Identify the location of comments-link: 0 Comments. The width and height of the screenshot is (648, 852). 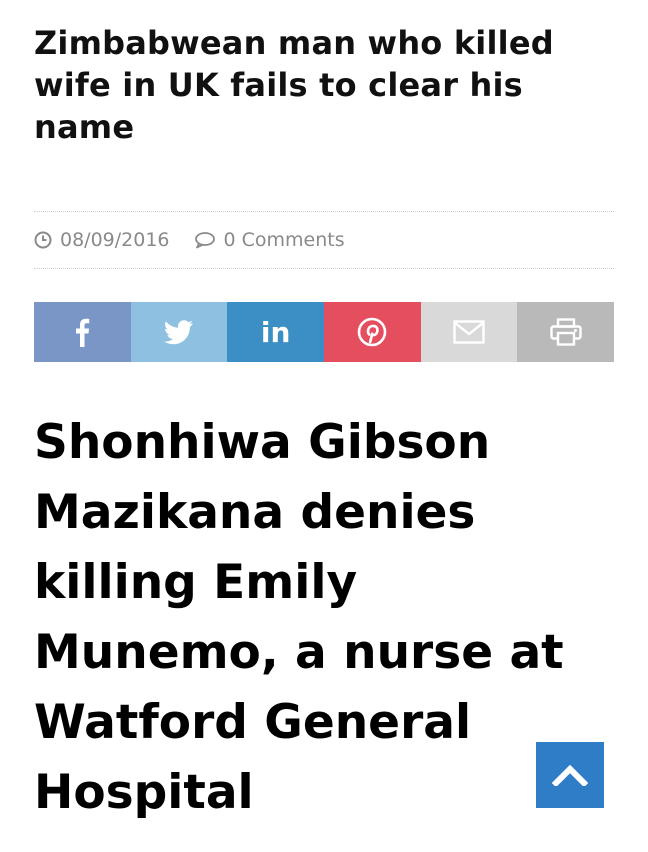
(284, 240).